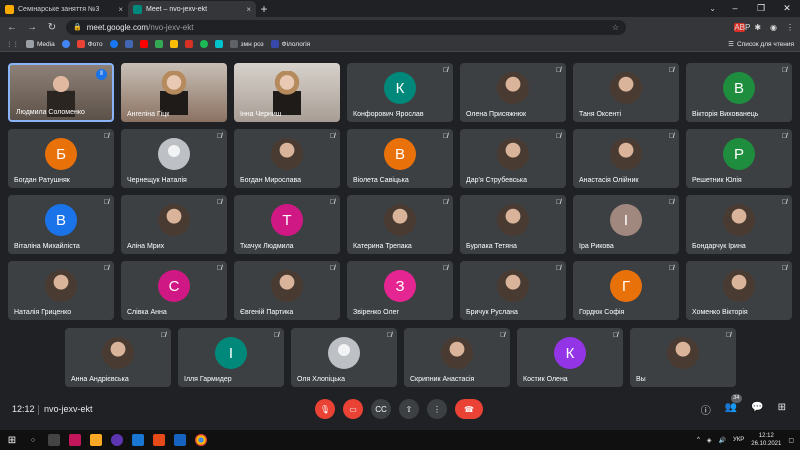  Describe the element at coordinates (570, 357) in the screenshot. I see `participant-tile: 🎙̸ К Костик Олена` at that location.